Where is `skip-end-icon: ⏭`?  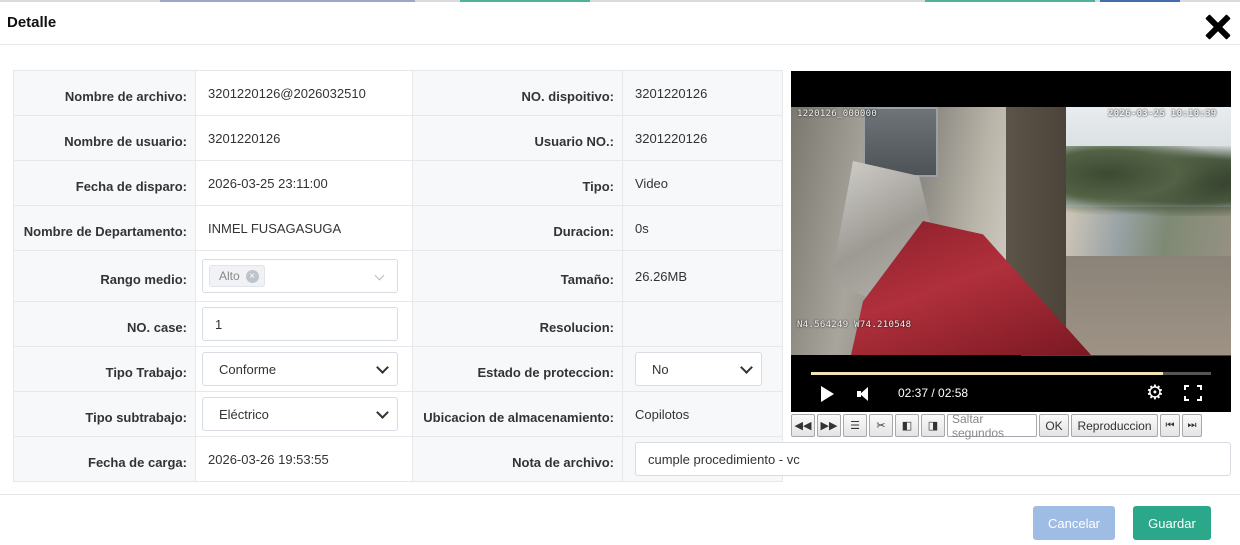
skip-end-icon: ⏭ is located at coordinates (1192, 425).